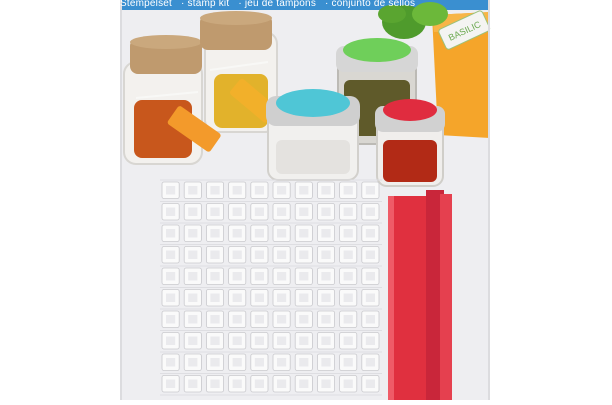 The image size is (612, 405). What do you see at coordinates (163, 100) in the screenshot?
I see `cork-jar-left` at bounding box center [163, 100].